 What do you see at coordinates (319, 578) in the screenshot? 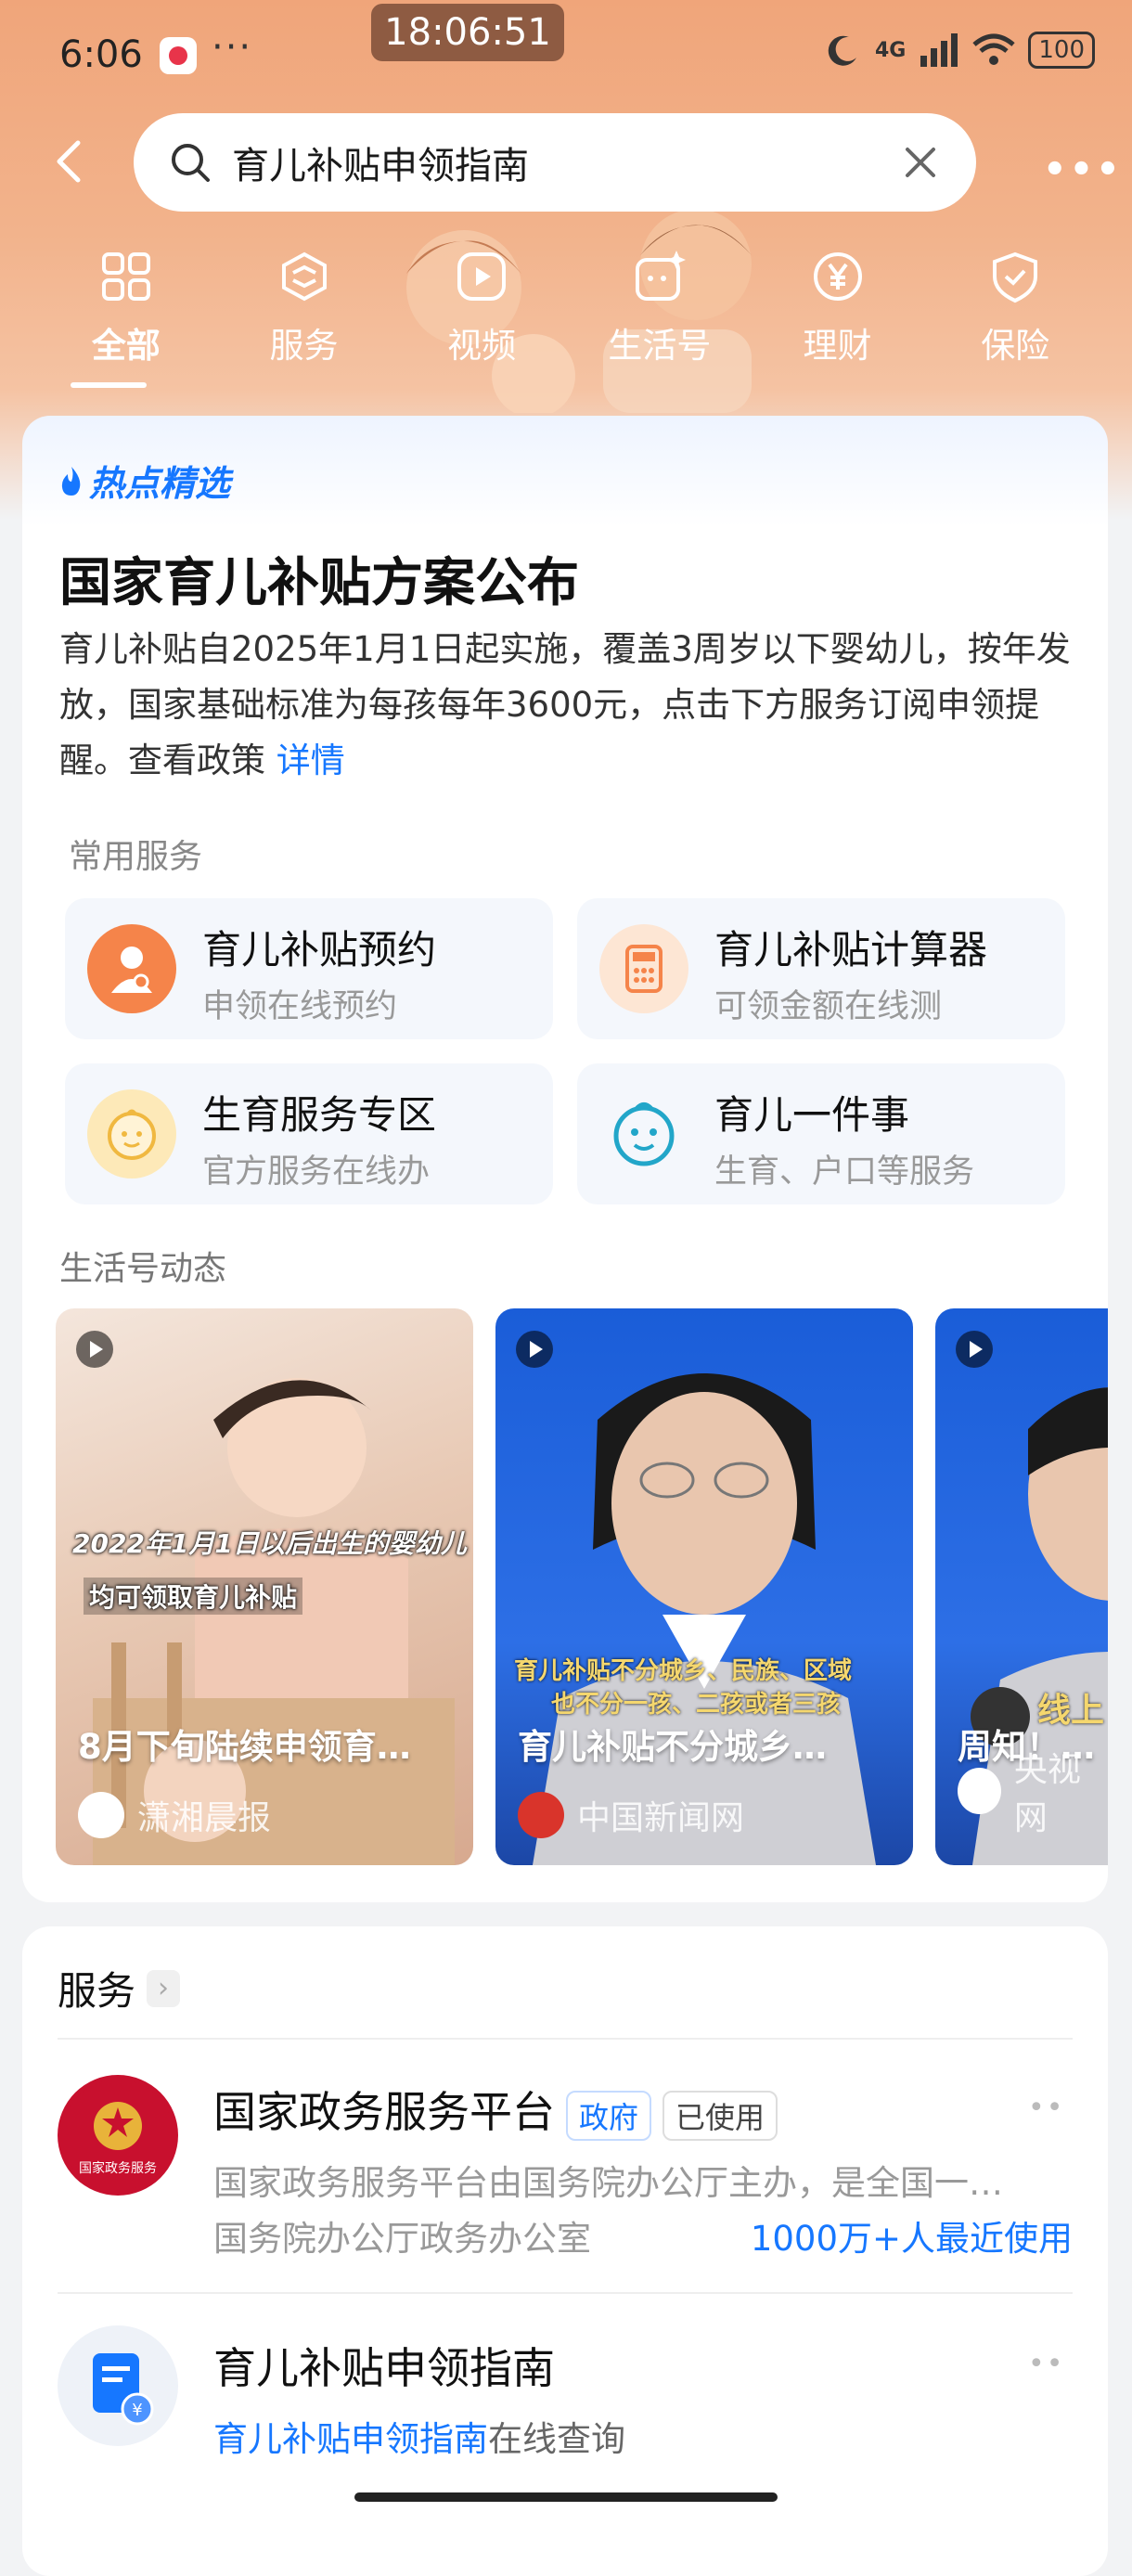
I see `hot-title: 国家育儿补贴方案公布` at bounding box center [319, 578].